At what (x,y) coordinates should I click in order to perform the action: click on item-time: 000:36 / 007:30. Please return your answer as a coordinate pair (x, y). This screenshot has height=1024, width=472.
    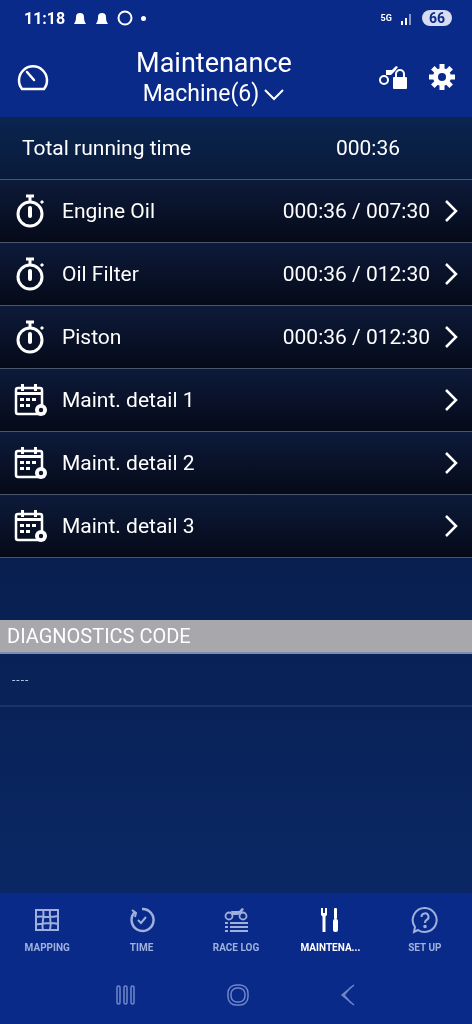
    Looking at the image, I should click on (356, 211).